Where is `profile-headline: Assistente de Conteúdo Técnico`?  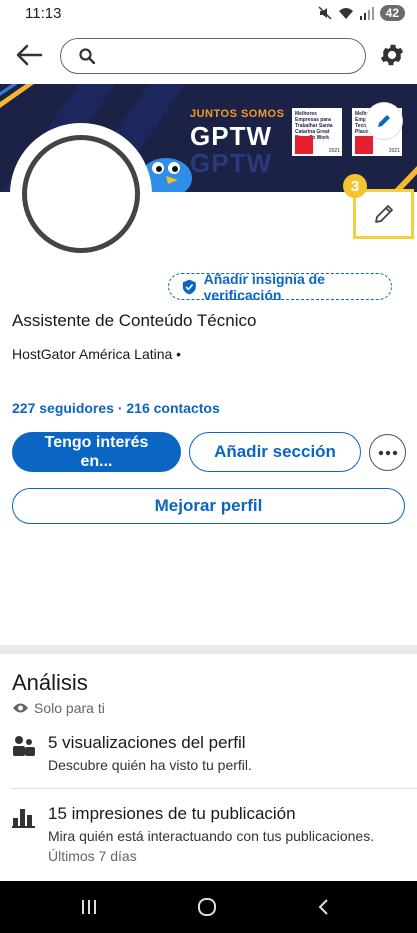 profile-headline: Assistente de Conteúdo Técnico is located at coordinates (134, 320).